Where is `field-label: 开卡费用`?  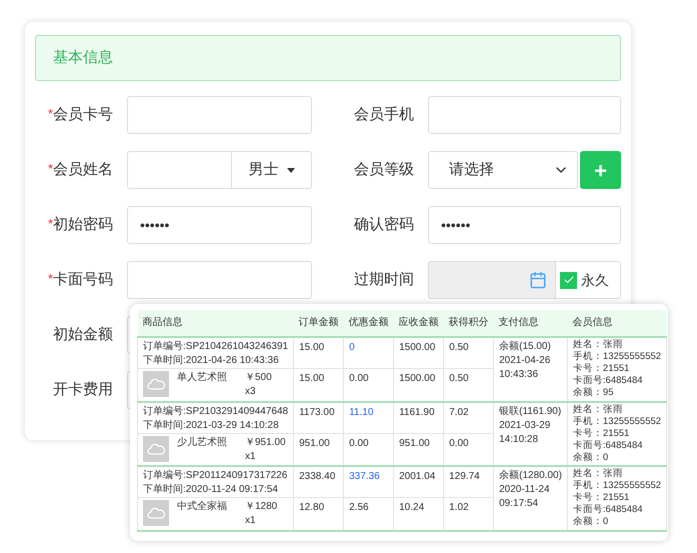
field-label: 开卡费用 is located at coordinates (83, 390).